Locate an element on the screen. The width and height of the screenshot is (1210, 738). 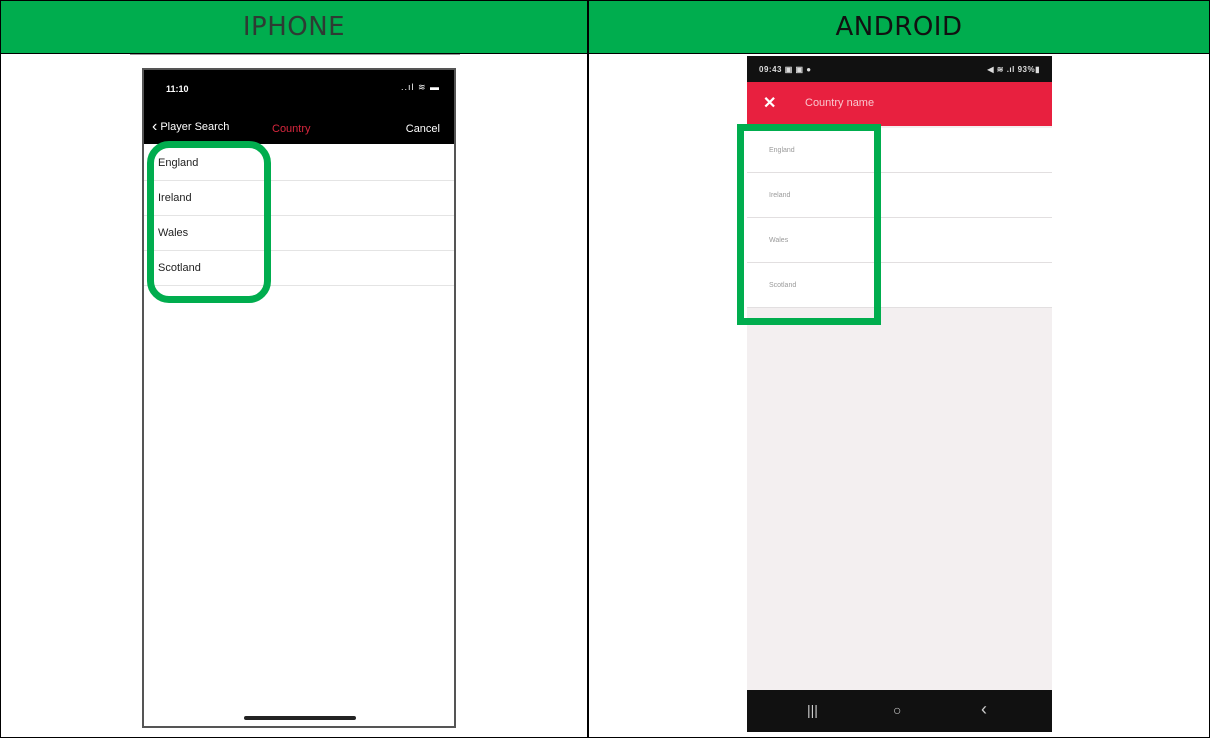
android-status-bar: 09:43 ▣ ▣ ● ◀ ≋ .ıl 93%▮ is located at coordinates (899, 69).